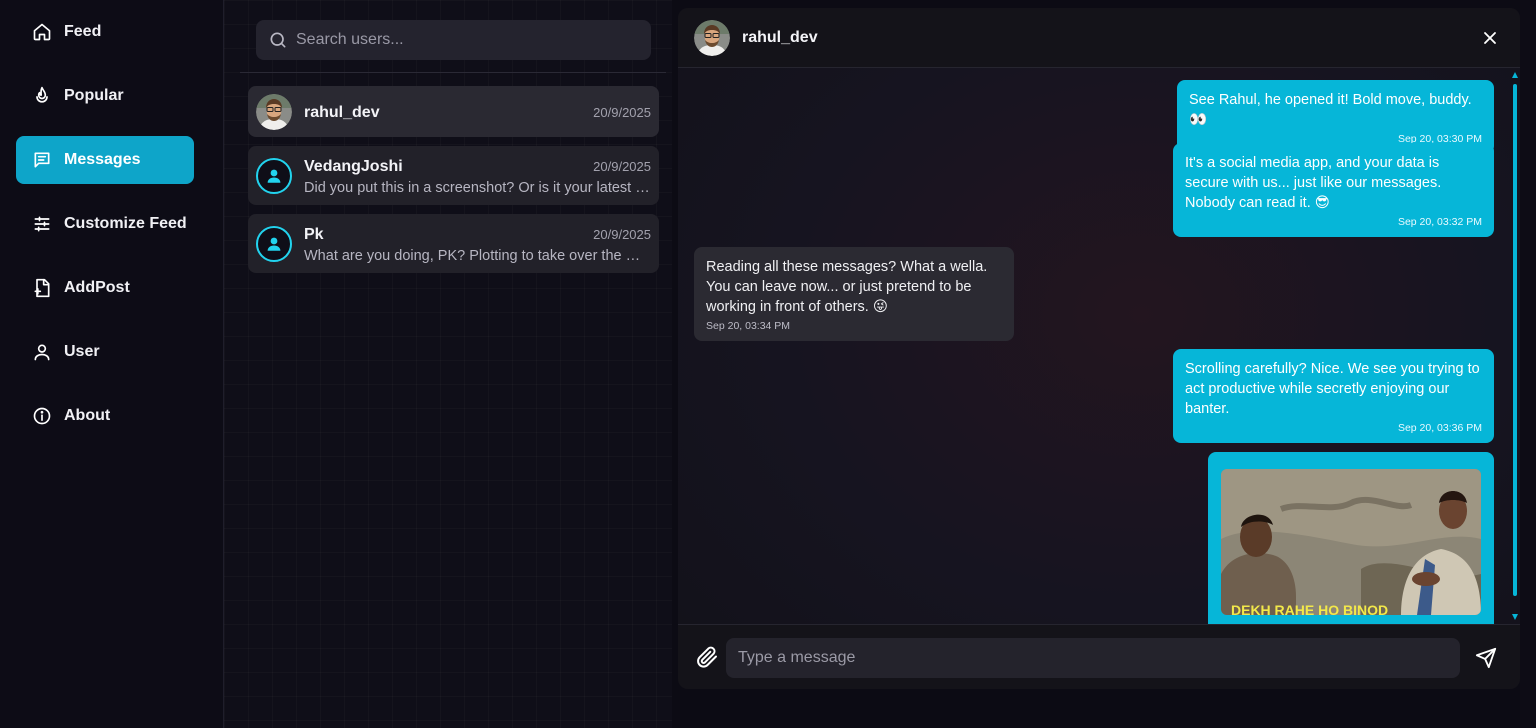 The image size is (1536, 728). I want to click on nav-item-feed: Feed, so click(105, 32).